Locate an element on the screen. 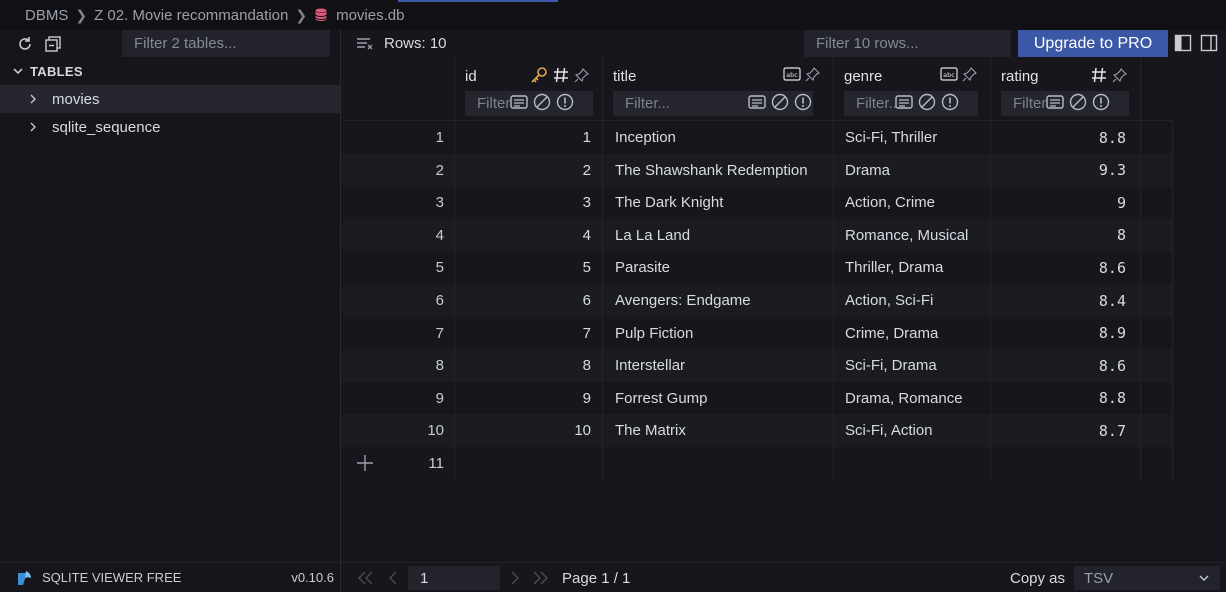  copy-as-label: Copy as is located at coordinates (1038, 578).